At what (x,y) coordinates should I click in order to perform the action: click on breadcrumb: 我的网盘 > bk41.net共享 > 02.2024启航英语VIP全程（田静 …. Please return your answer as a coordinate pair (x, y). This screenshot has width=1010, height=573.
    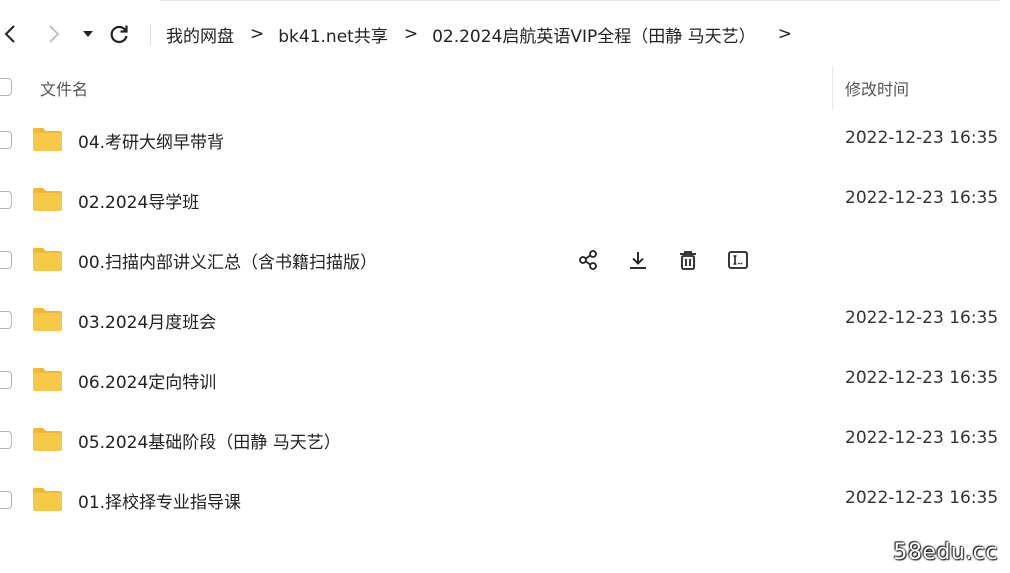
    Looking at the image, I should click on (486, 34).